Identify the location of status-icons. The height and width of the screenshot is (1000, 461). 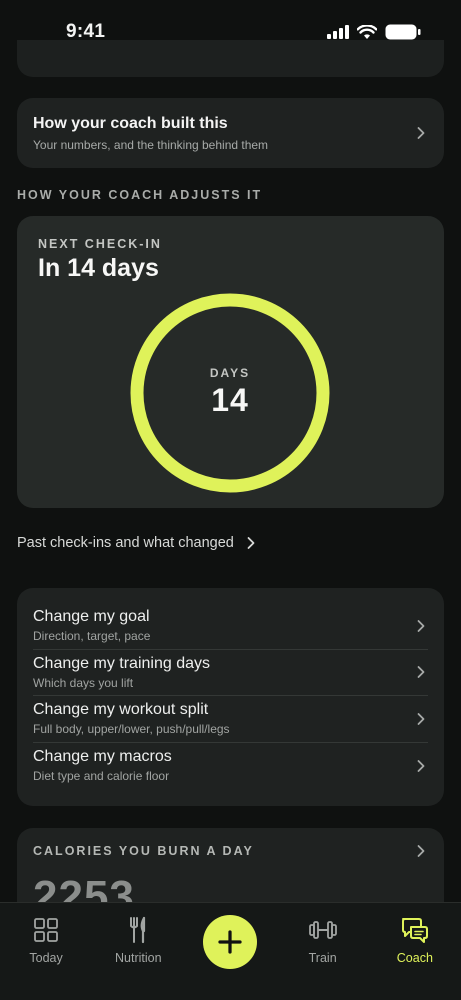
(374, 32).